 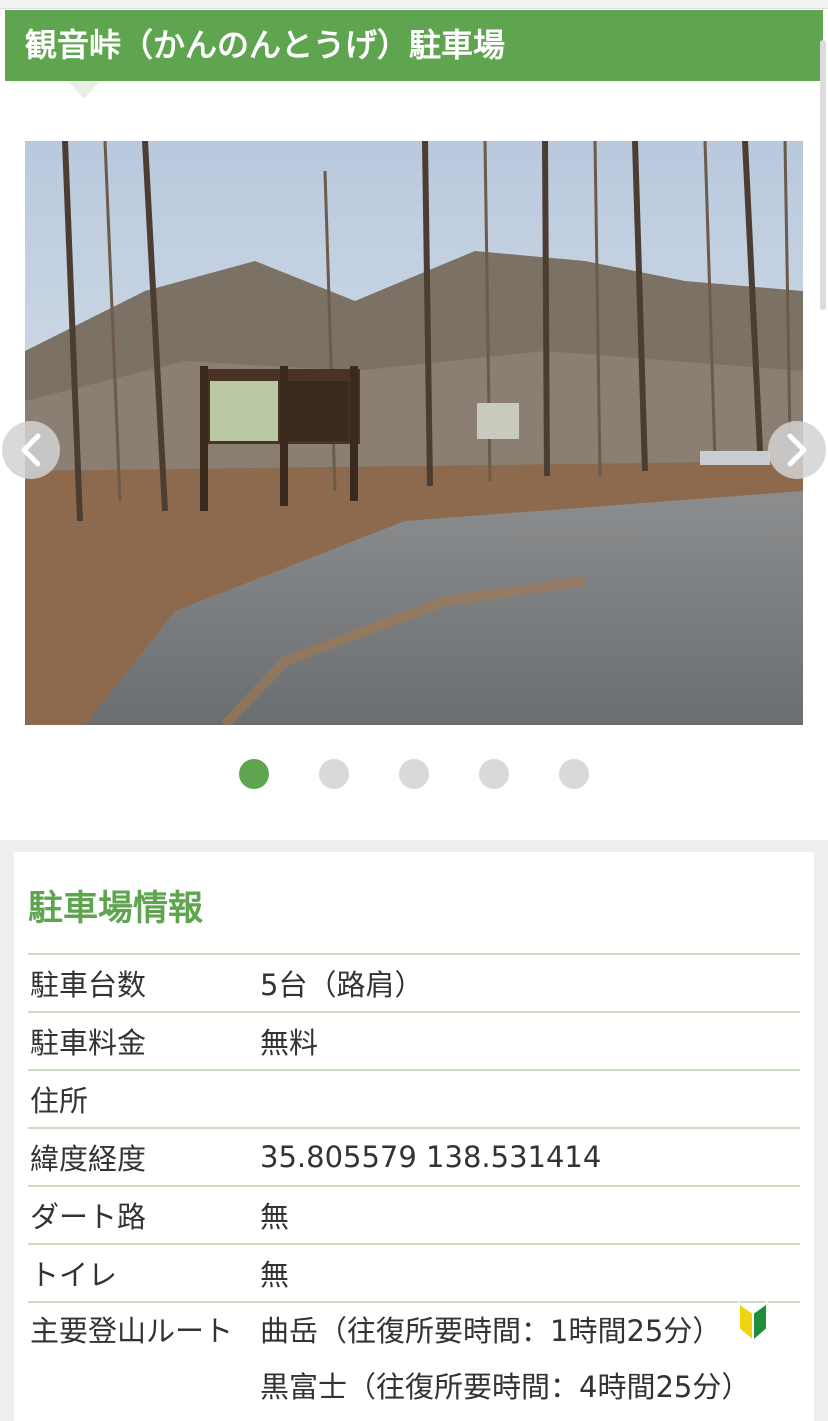 I want to click on row-label: 主要登山ルート, so click(x=144, y=1358).